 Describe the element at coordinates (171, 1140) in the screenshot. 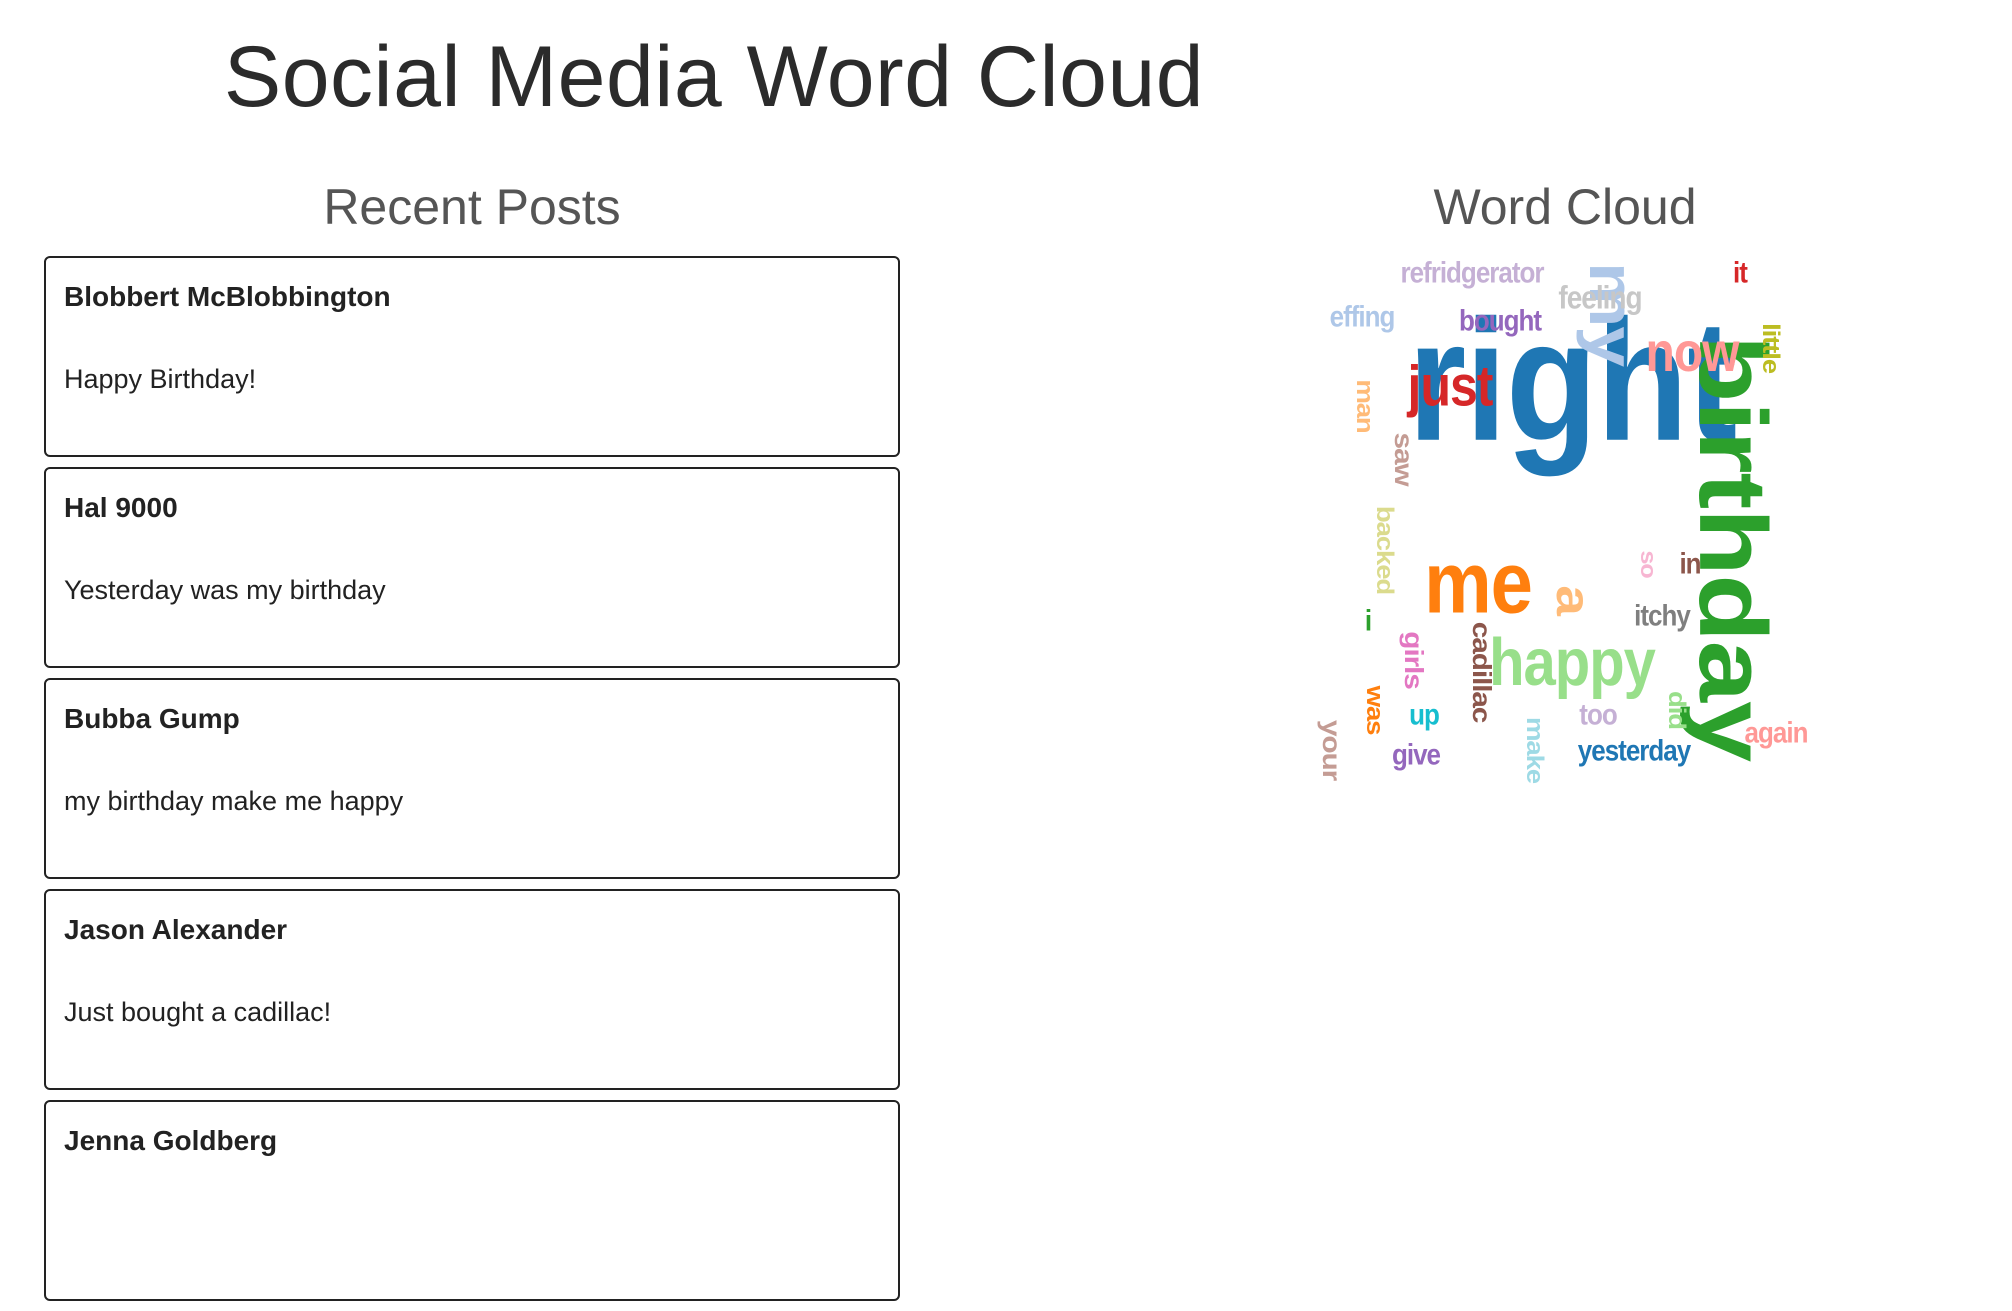

I see `post-author: Jenna Goldberg` at that location.